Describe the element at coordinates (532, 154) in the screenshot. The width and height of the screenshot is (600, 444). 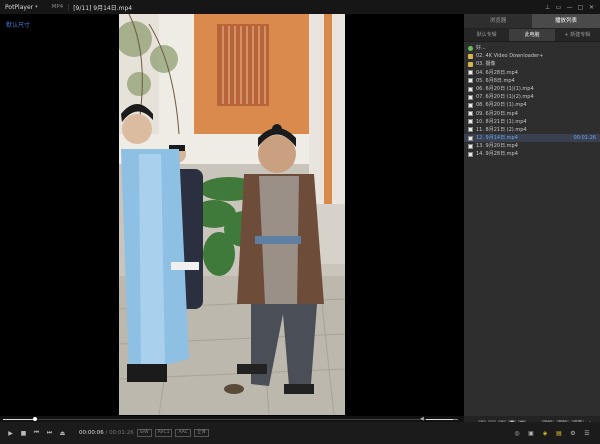
I see `list-item: 14. 9月28日.mp4` at that location.